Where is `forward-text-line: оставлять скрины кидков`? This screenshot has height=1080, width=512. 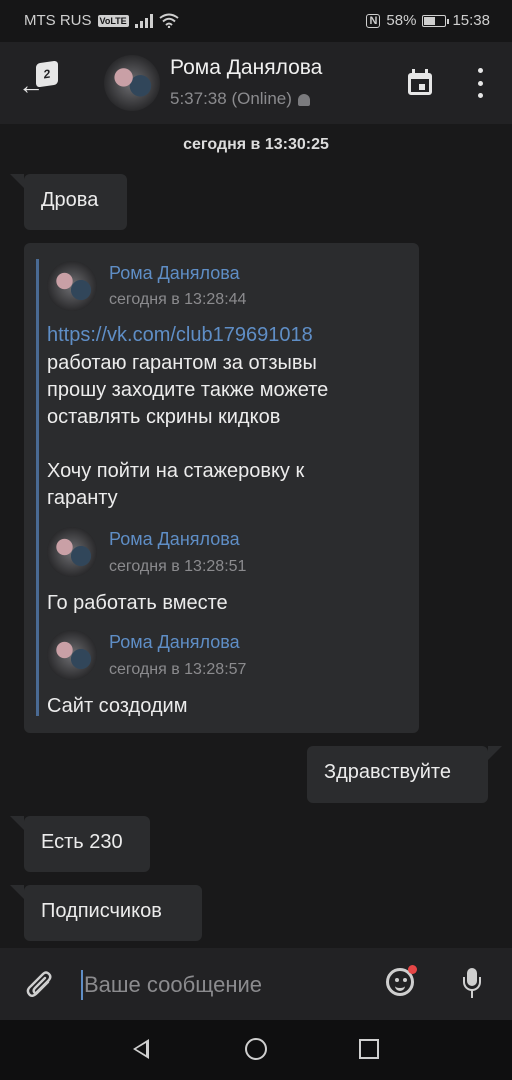
forward-text-line: оставлять скрины кидков is located at coordinates (164, 417).